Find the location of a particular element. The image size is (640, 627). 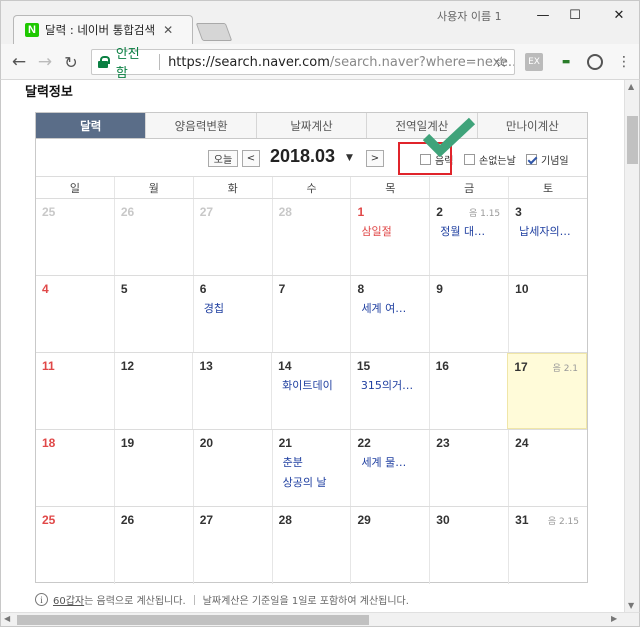

day-event: 춘분 is located at coordinates (317, 462).